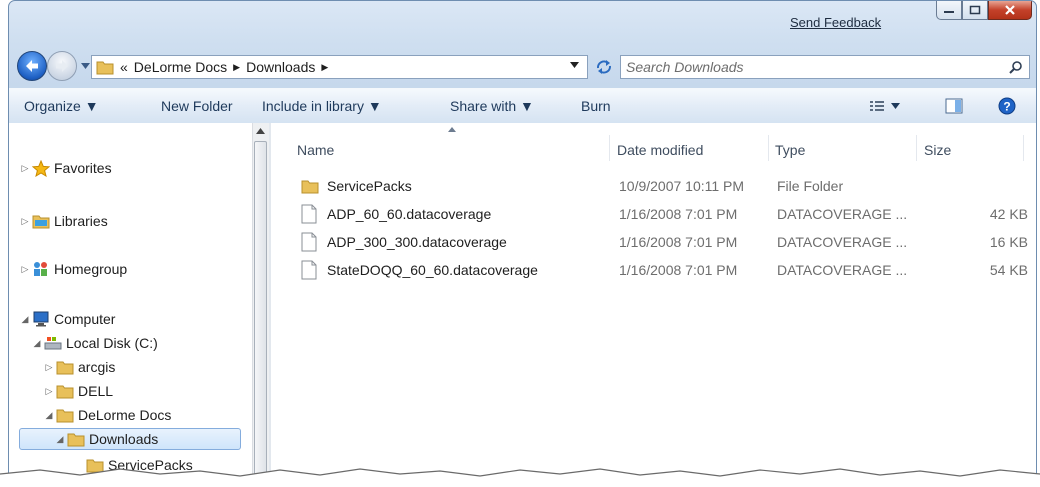 Image resolution: width=1040 pixels, height=487 pixels. What do you see at coordinates (825, 67) in the screenshot?
I see `search-box: Search Downloads` at bounding box center [825, 67].